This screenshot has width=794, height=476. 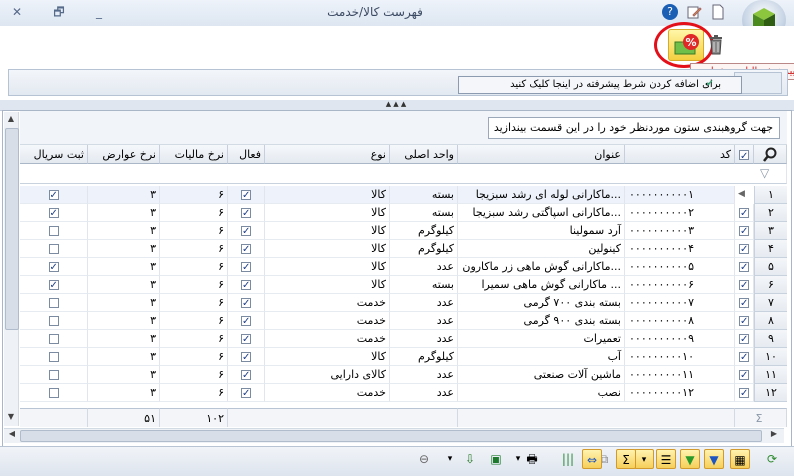 What do you see at coordinates (744, 154) in the screenshot?
I see `select-all-checkbox` at bounding box center [744, 154].